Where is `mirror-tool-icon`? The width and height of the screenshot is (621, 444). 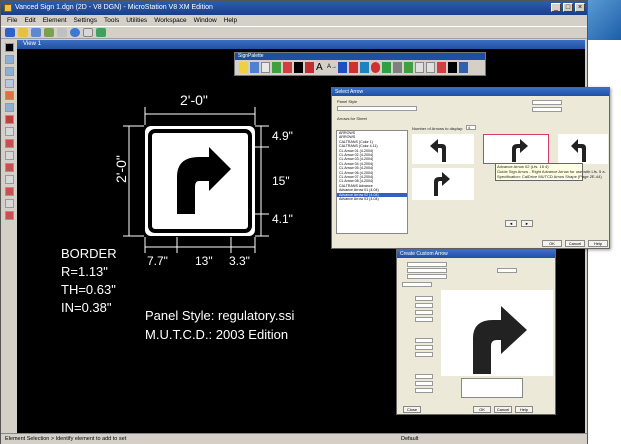 mirror-tool-icon is located at coordinates (9, 179).